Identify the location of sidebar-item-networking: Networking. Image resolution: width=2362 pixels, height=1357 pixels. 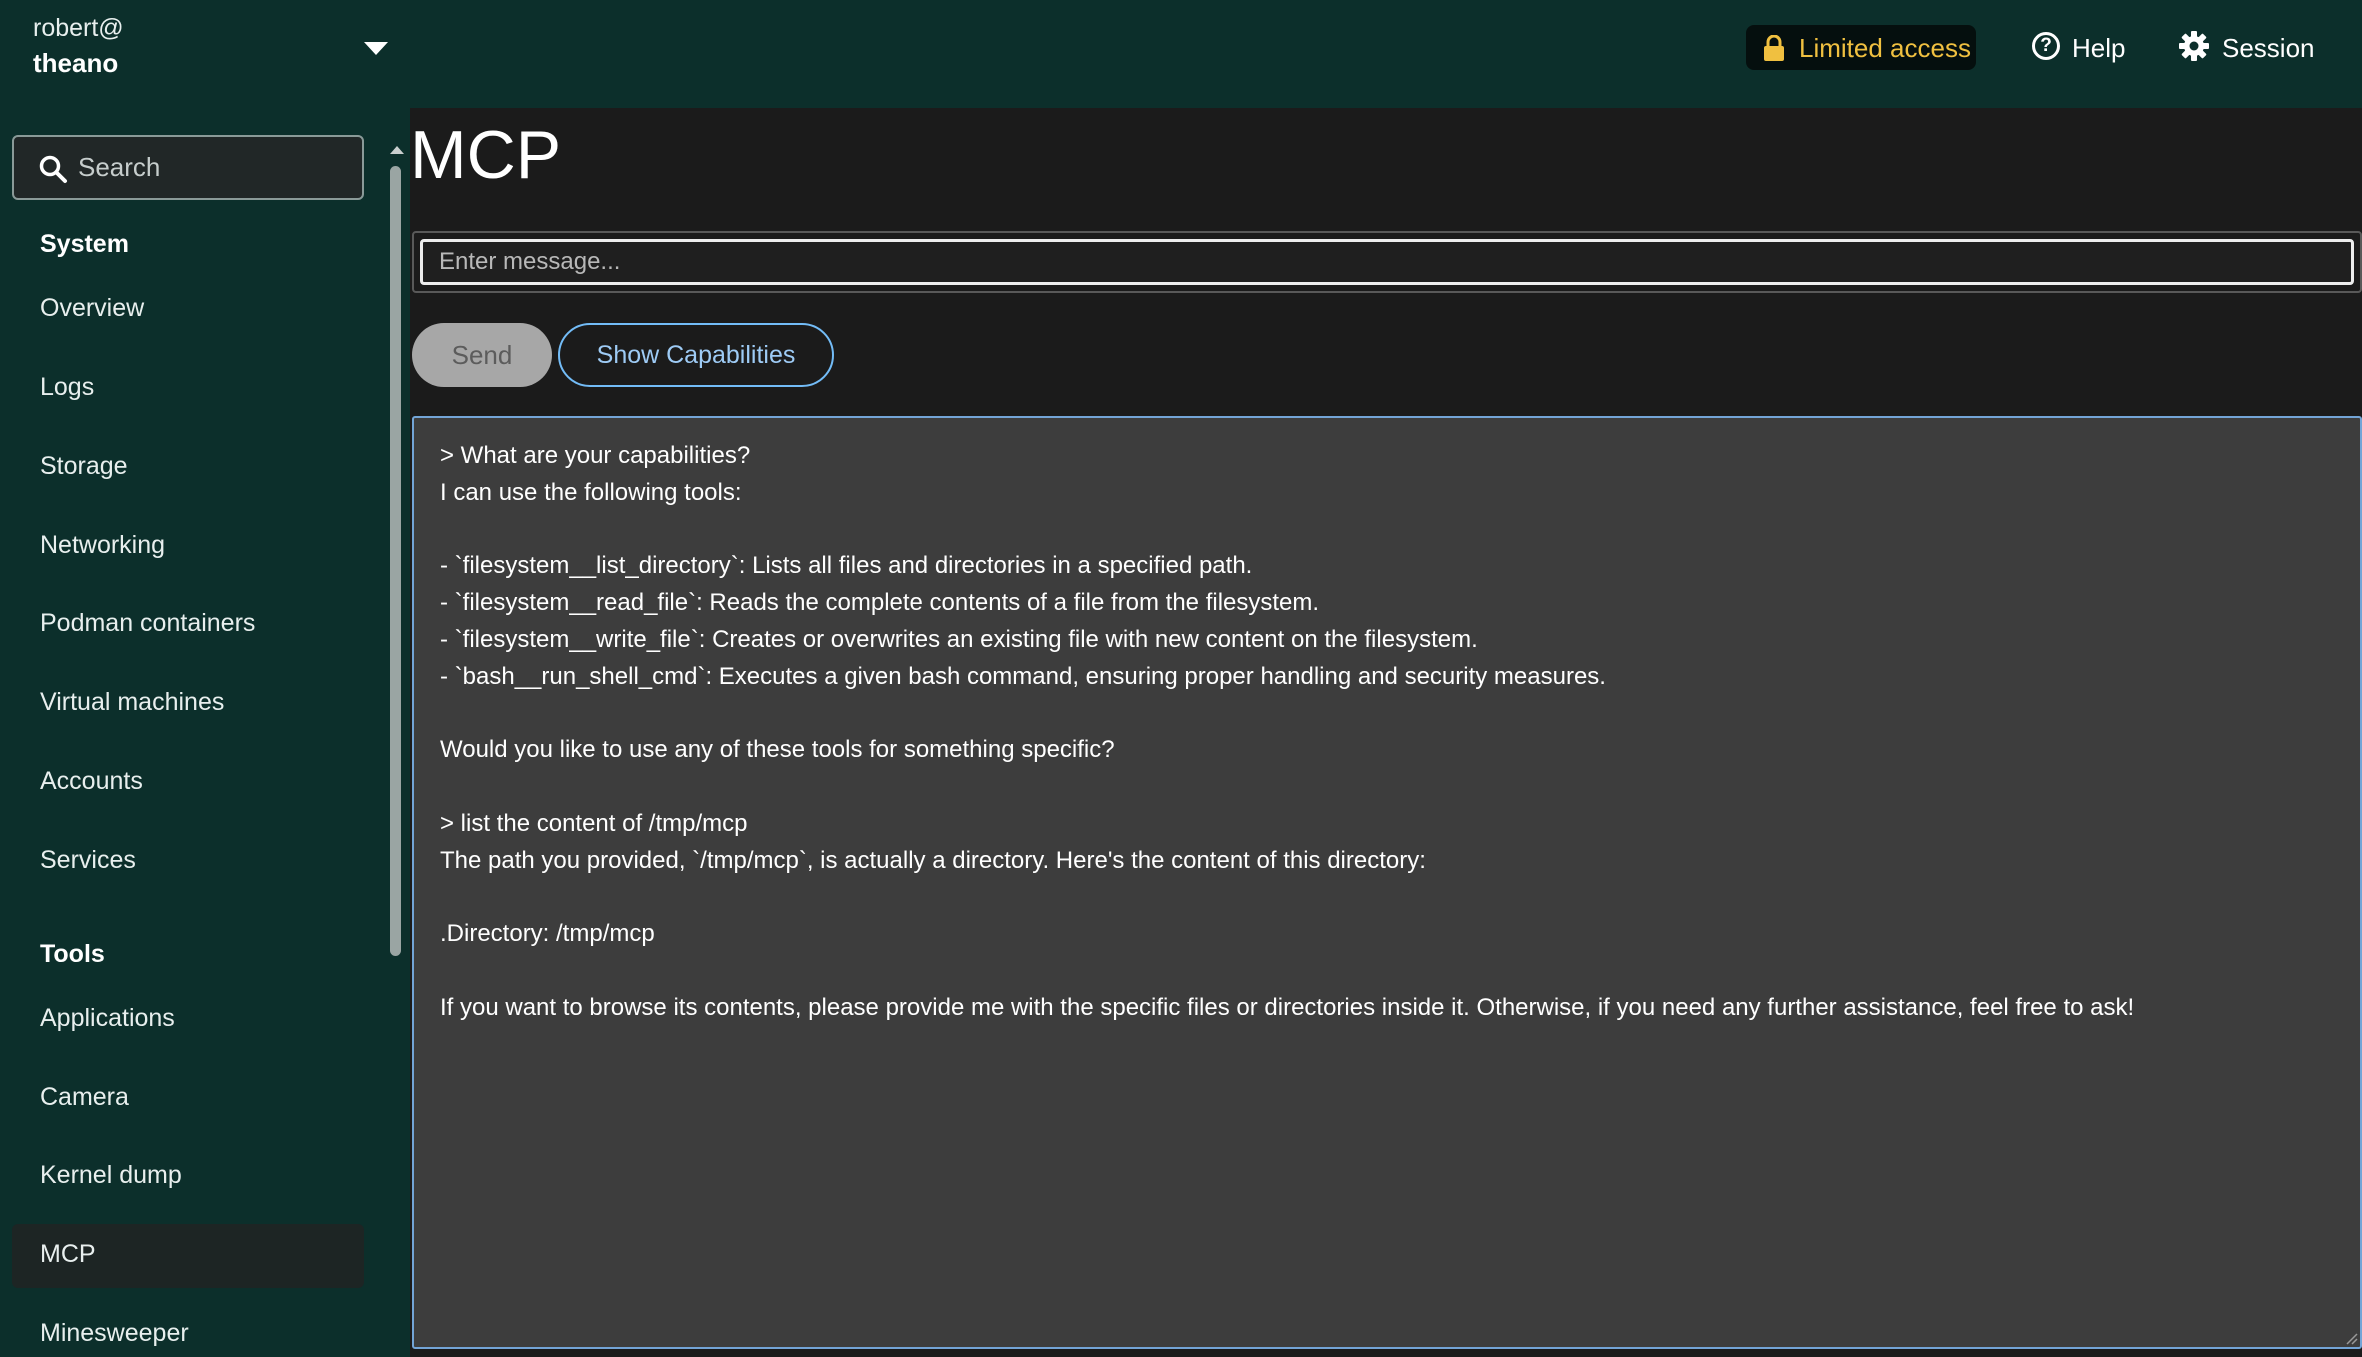
(188, 547).